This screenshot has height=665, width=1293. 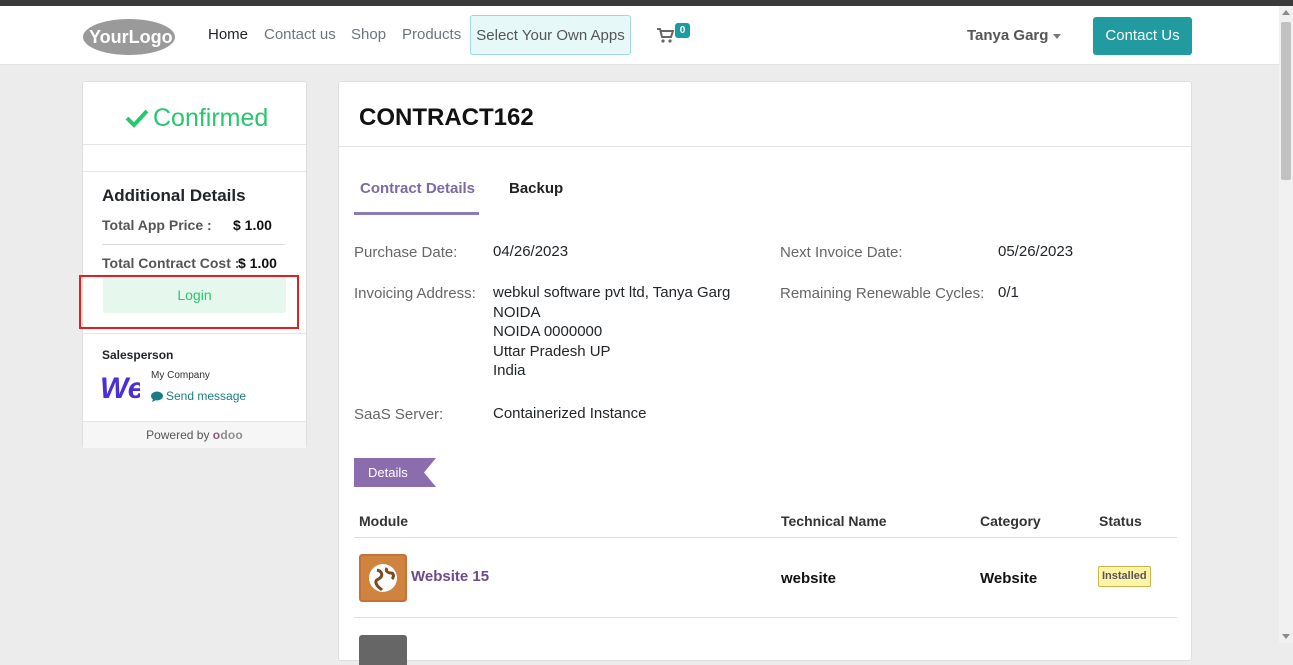 I want to click on page-scrollbar, so click(x=1286, y=324).